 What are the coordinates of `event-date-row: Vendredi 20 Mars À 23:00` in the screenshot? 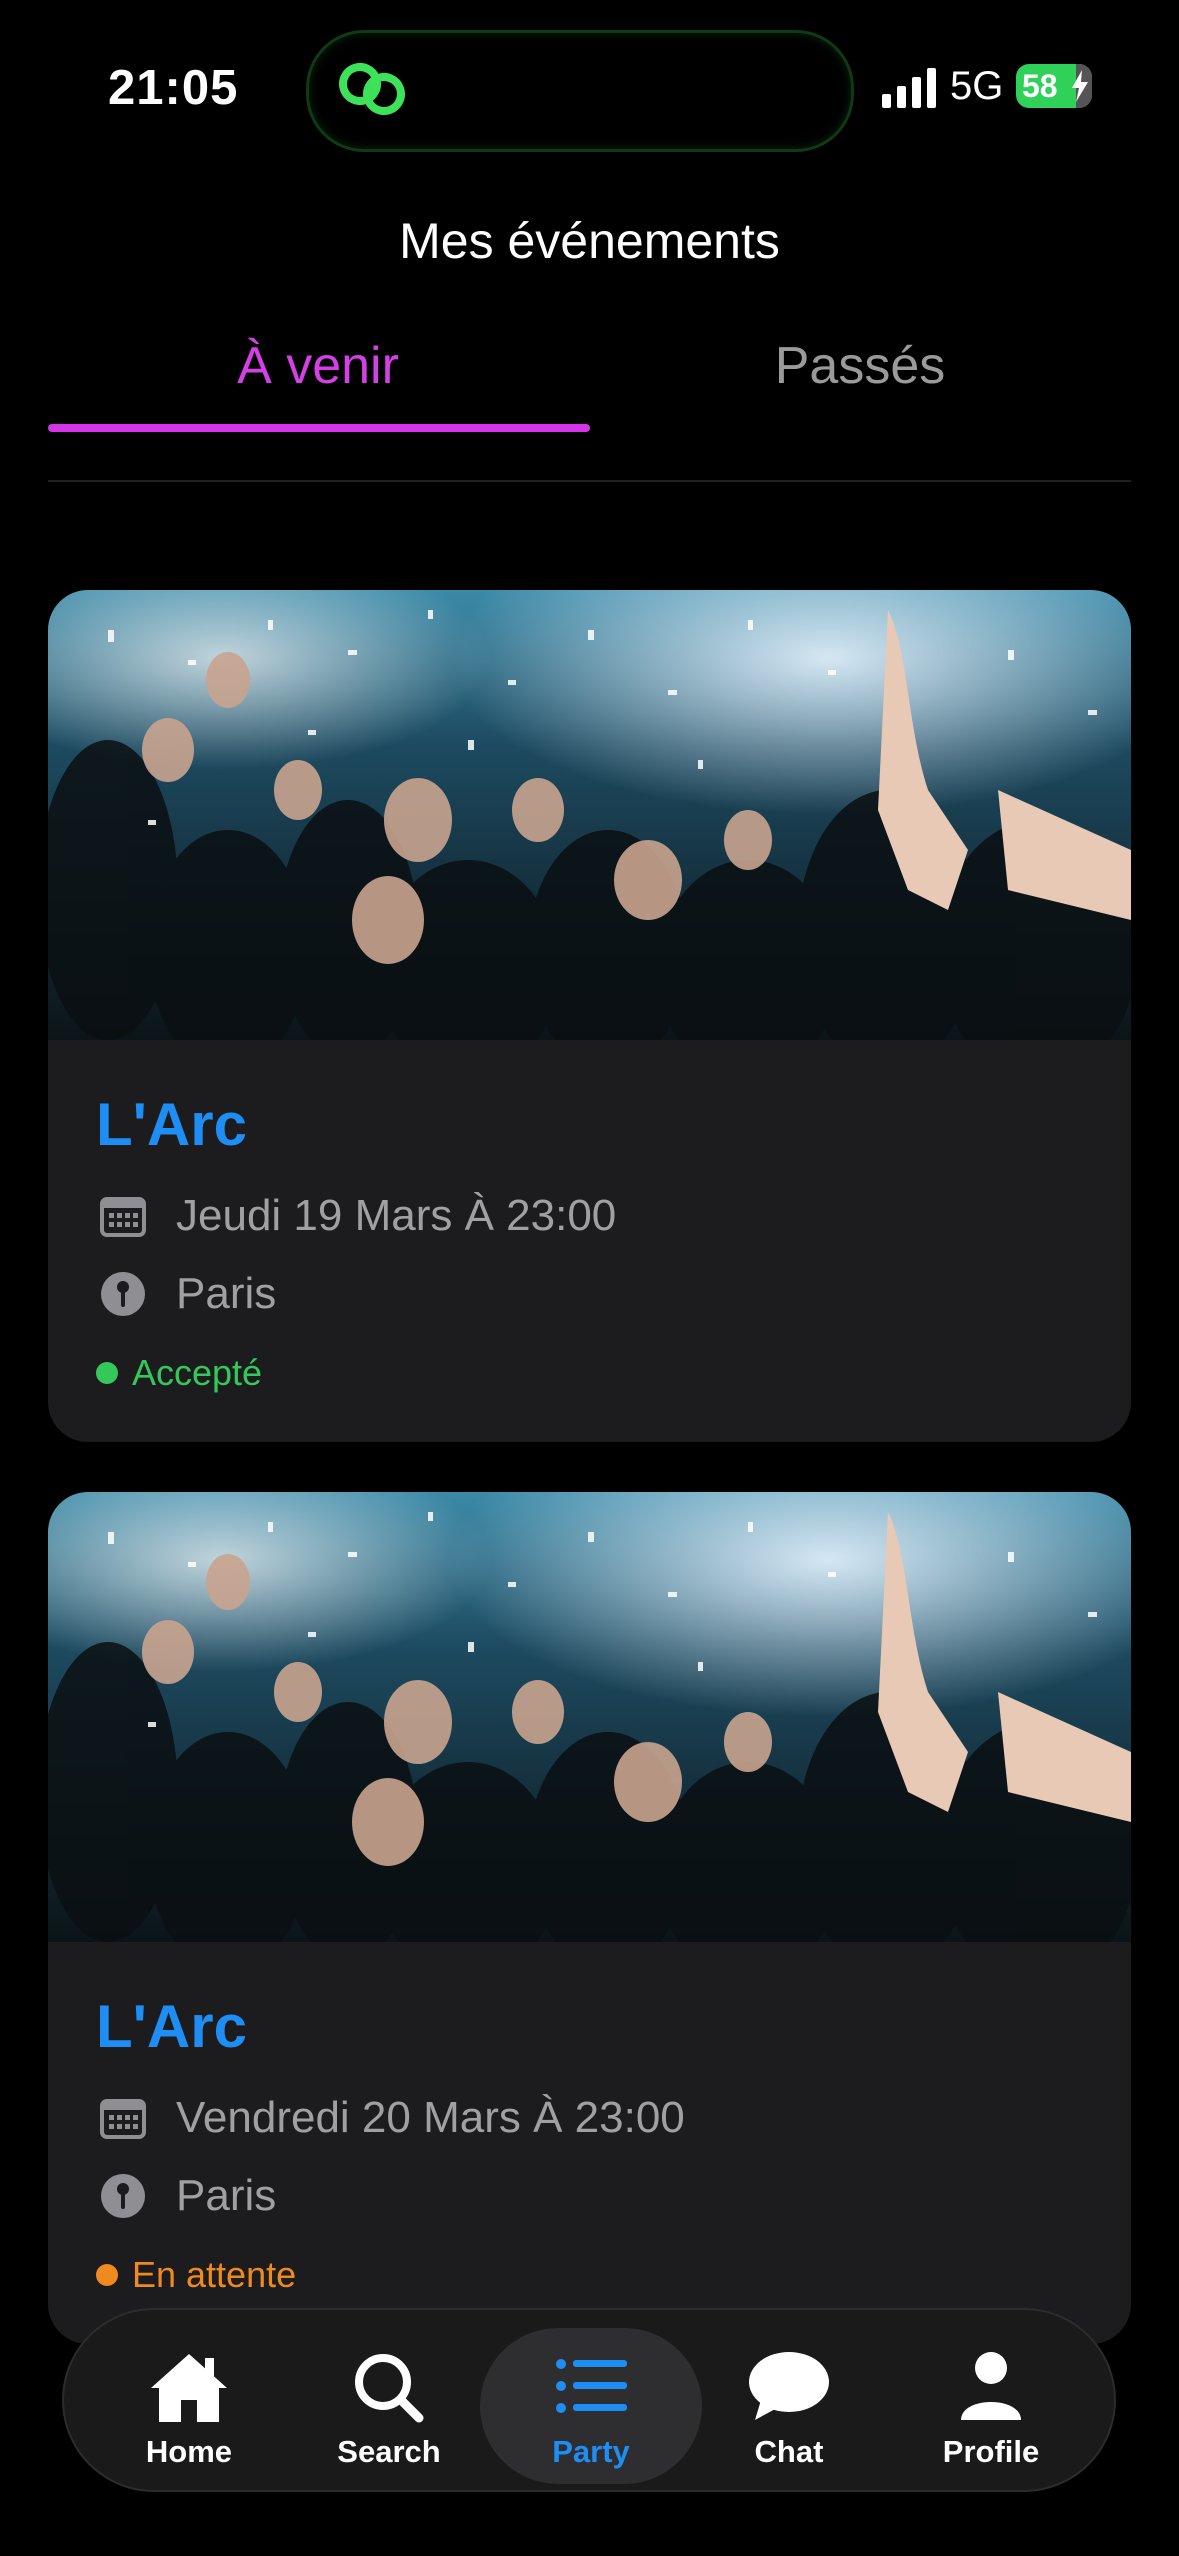 It's located at (392, 2118).